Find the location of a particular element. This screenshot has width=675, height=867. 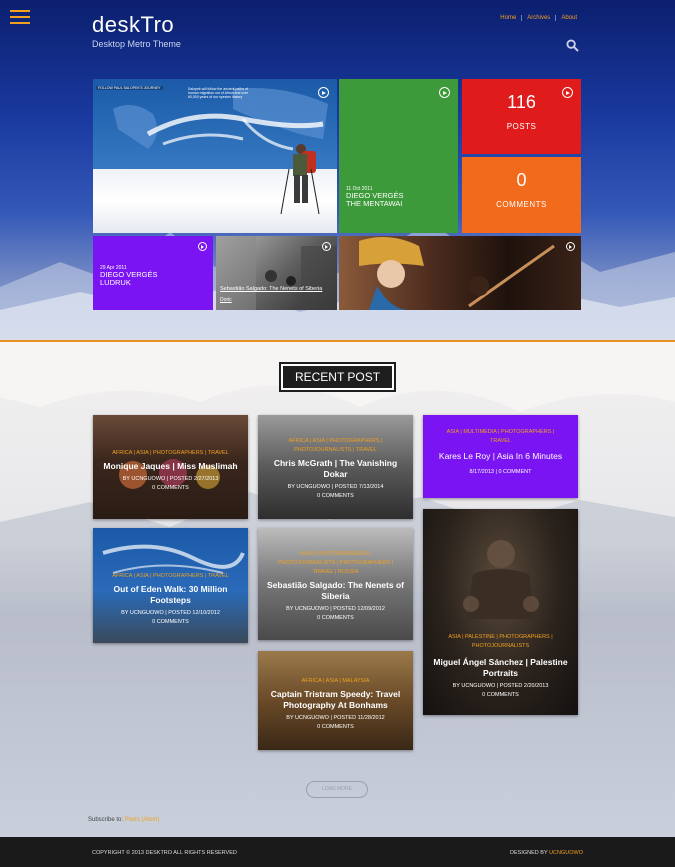

posts-label: POSTS is located at coordinates (521, 126).